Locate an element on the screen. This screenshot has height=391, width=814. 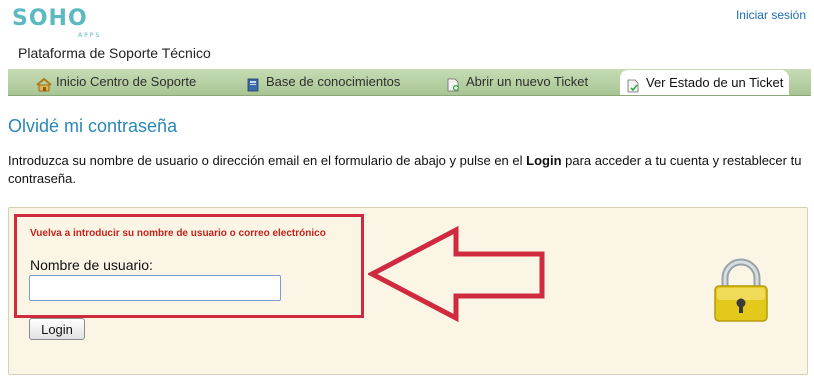
nav-item-label: Base de conocimientos is located at coordinates (333, 81).